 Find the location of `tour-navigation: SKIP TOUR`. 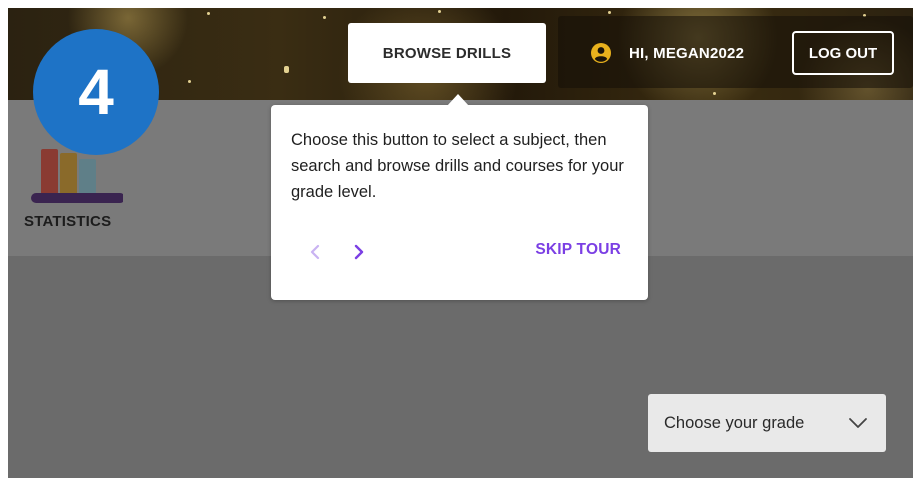

tour-navigation: SKIP TOUR is located at coordinates (467, 252).